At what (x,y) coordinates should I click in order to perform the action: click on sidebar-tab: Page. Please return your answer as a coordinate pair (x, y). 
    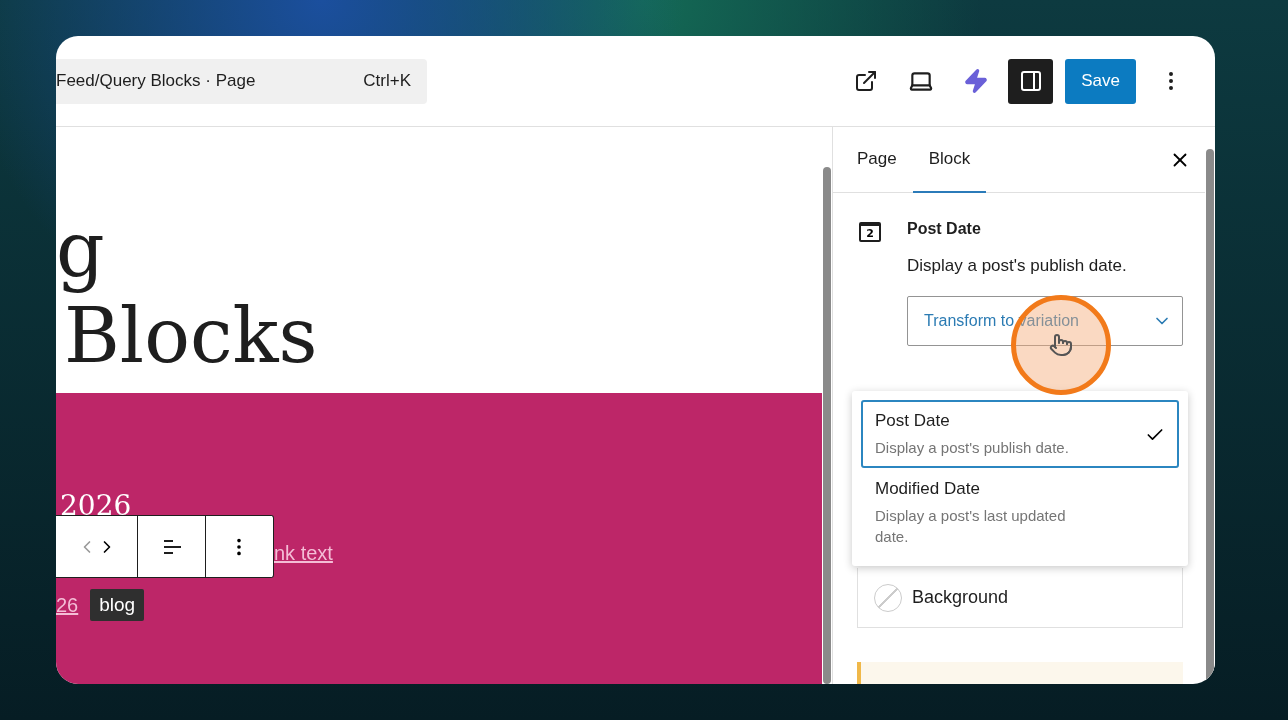
    Looking at the image, I should click on (877, 160).